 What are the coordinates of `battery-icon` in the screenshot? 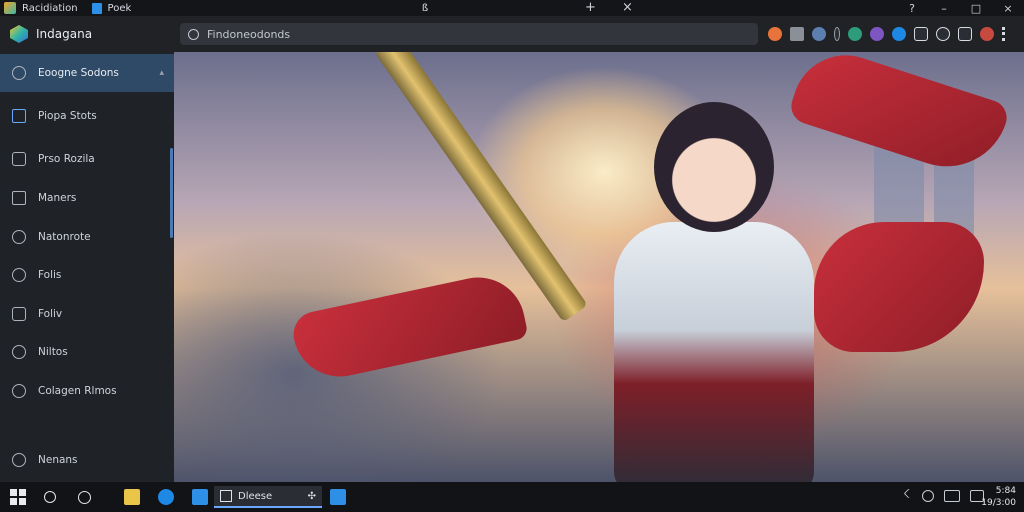 It's located at (952, 496).